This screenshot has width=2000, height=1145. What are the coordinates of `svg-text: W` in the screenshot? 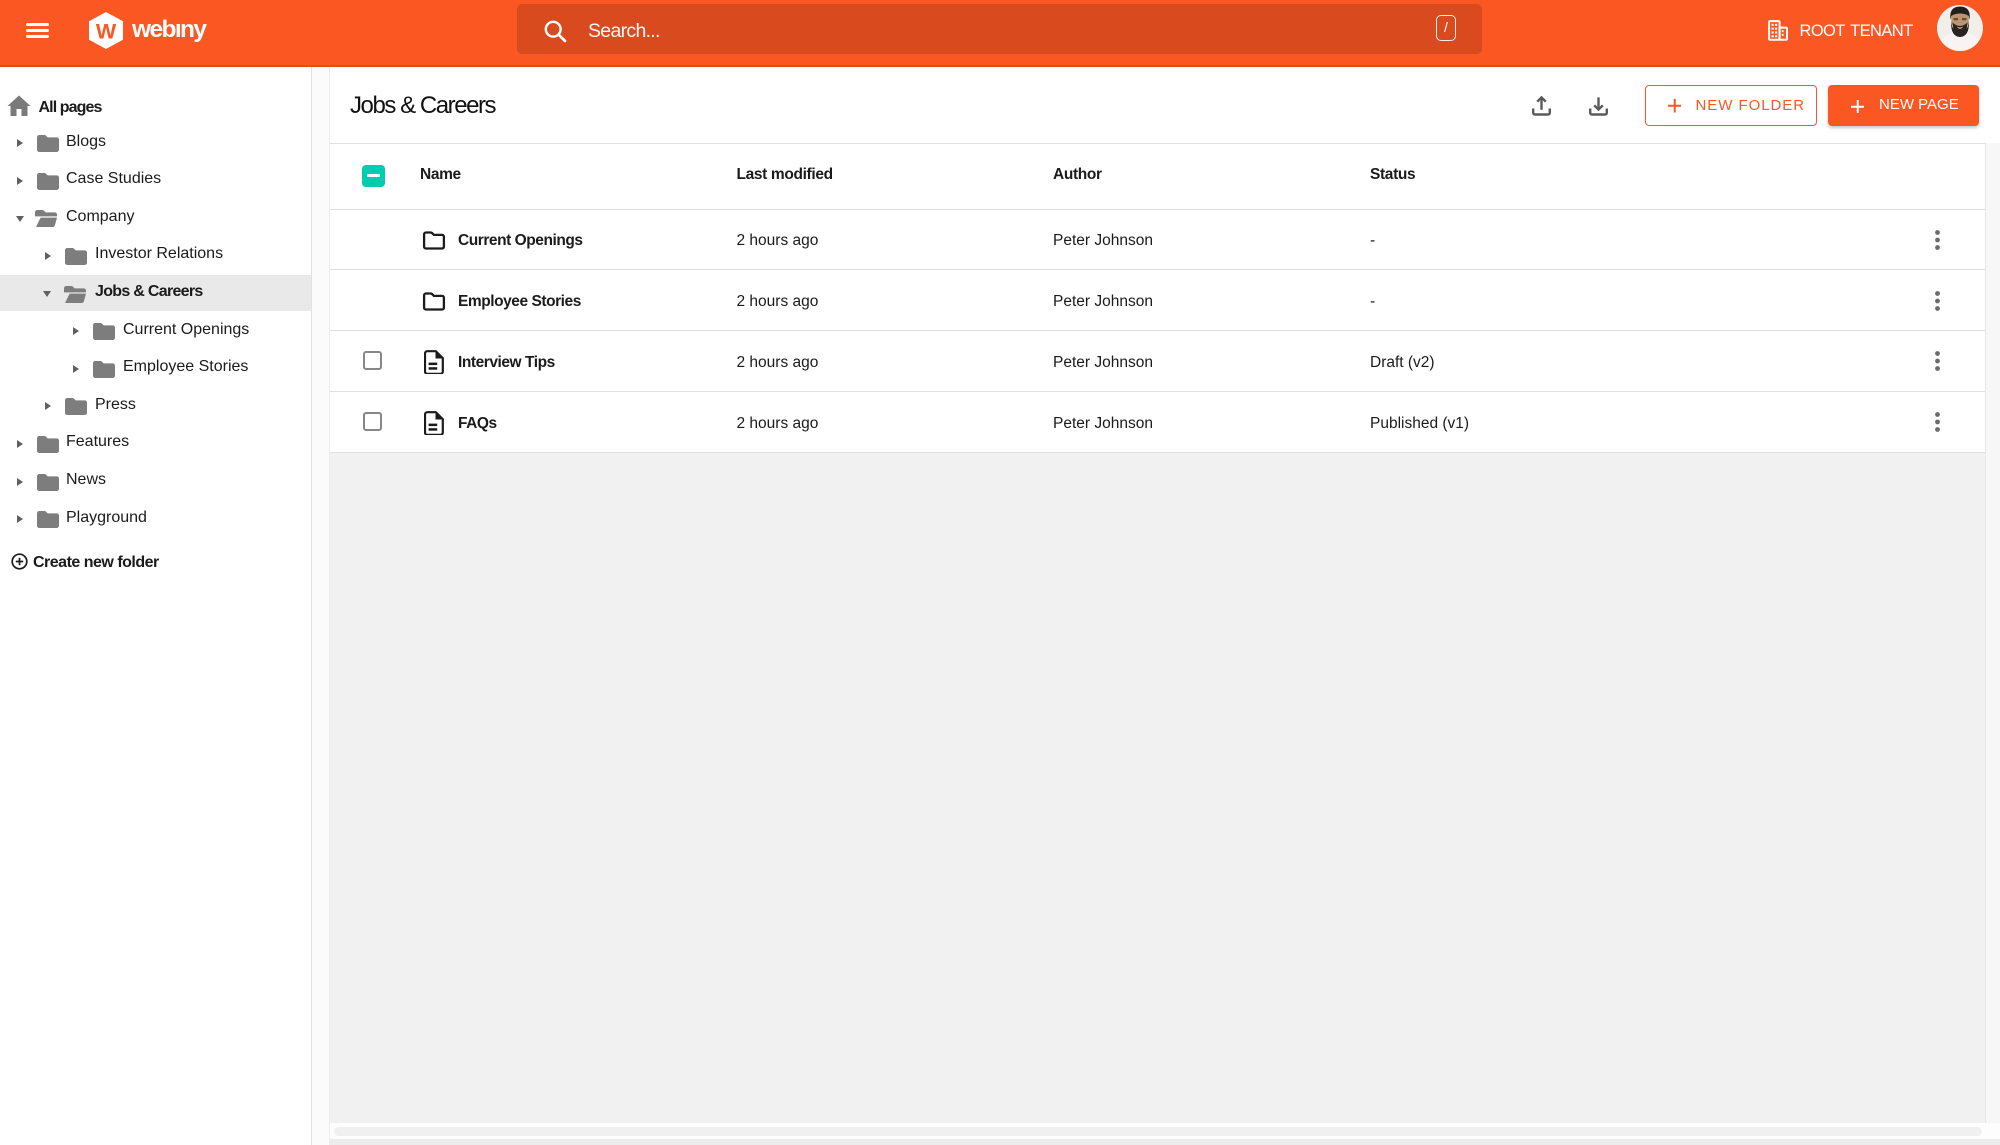 It's located at (106, 31).